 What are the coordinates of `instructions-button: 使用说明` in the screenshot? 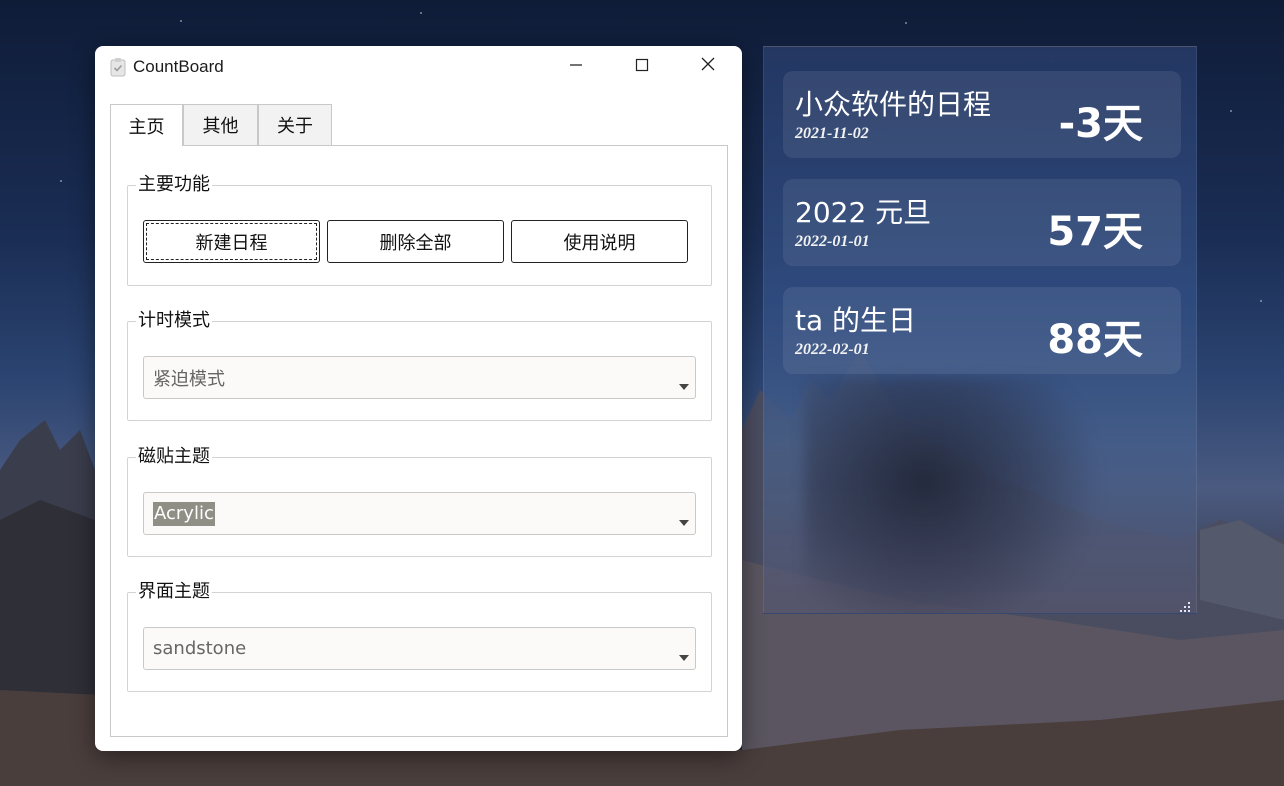 It's located at (599, 241).